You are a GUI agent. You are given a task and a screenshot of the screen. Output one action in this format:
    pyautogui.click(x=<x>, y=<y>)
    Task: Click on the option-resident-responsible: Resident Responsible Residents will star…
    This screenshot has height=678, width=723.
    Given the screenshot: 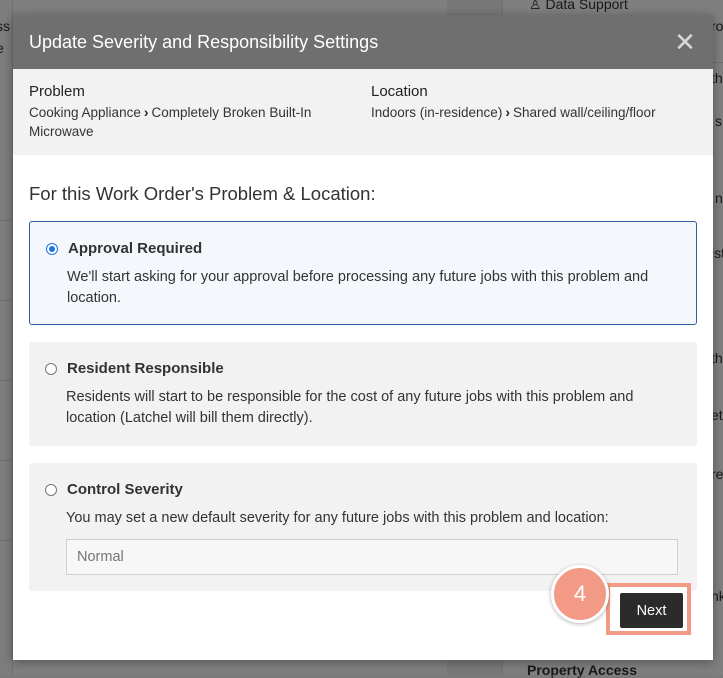 What is the action you would take?
    pyautogui.click(x=363, y=394)
    